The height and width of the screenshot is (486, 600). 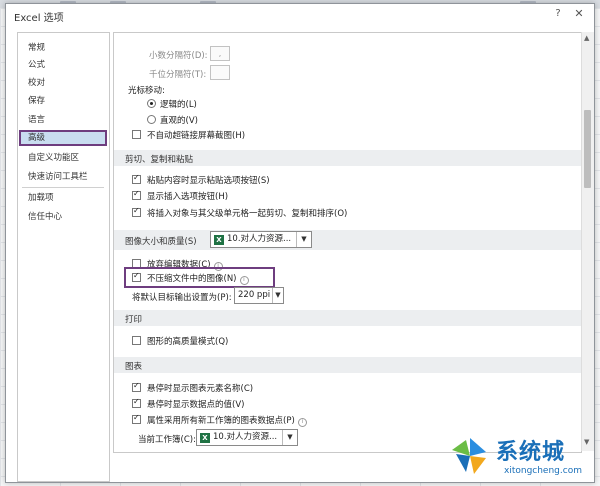 I want to click on default-output-value: 220 ppi, so click(x=254, y=295).